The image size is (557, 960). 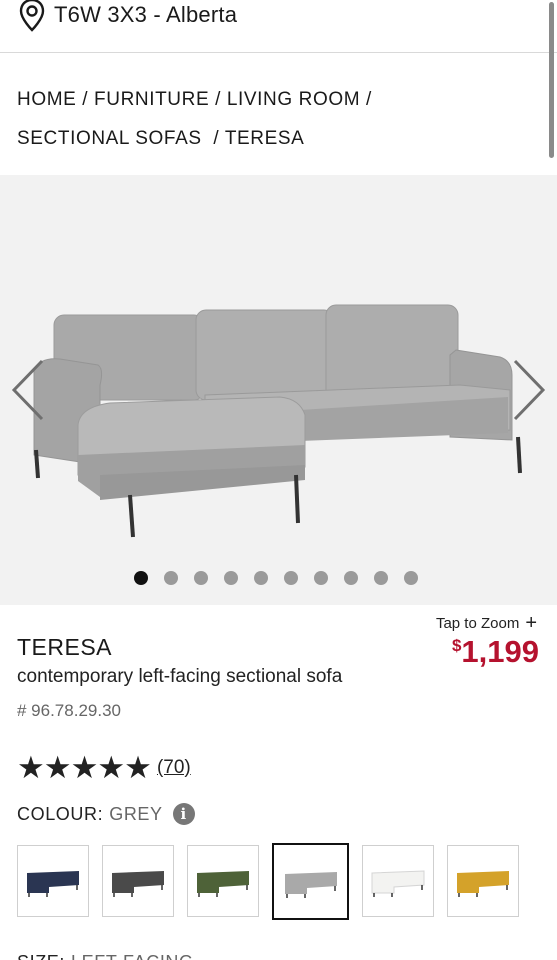 I want to click on size-label: SIZE:, so click(x=41, y=956).